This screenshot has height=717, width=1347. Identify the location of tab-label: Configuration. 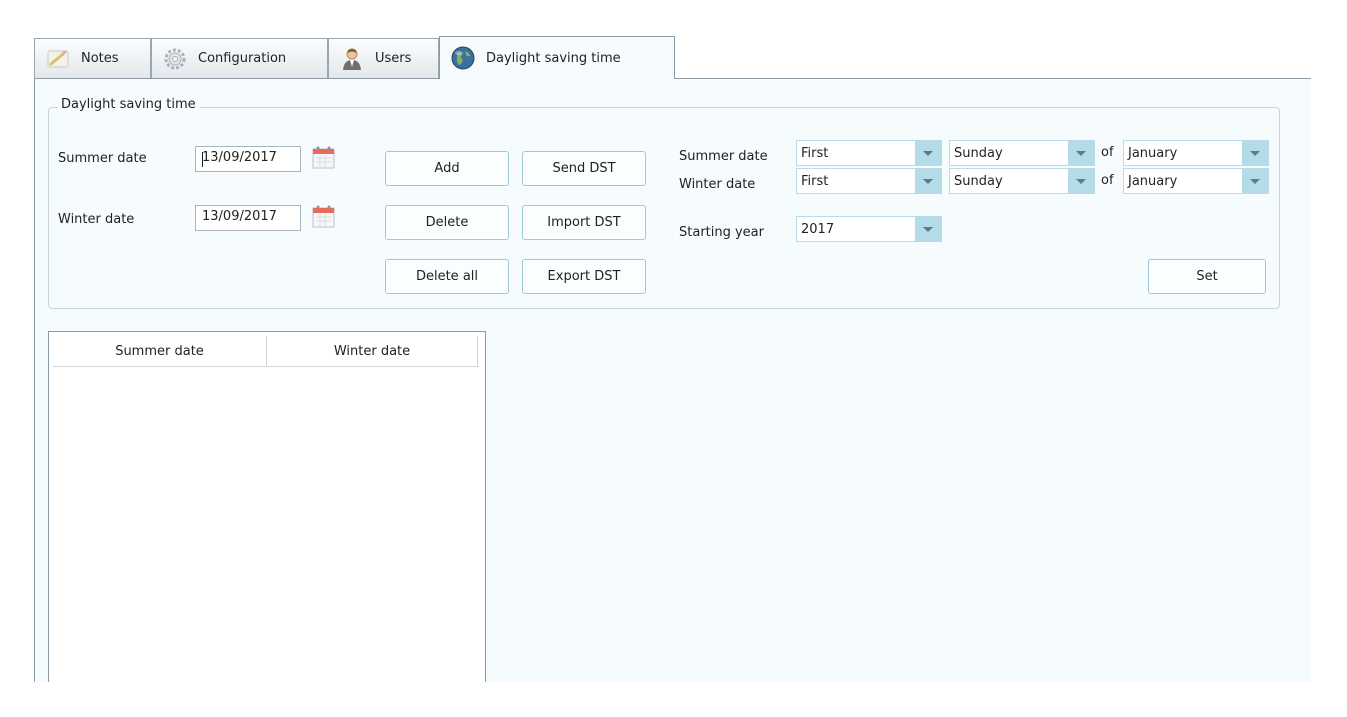
(242, 58).